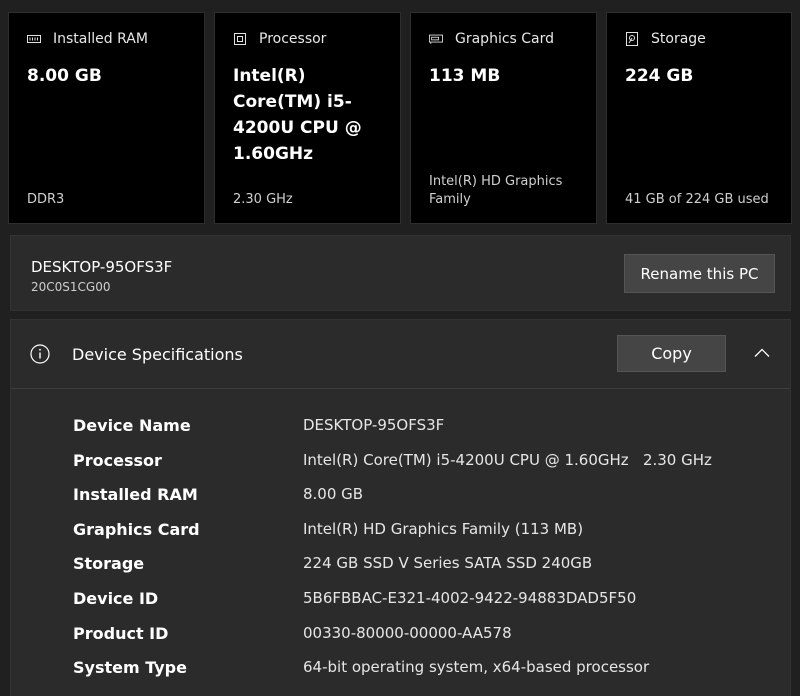  Describe the element at coordinates (470, 597) in the screenshot. I see `spec-value: 5B6FBBAC-E321-4002-9422-94883DAD5F50` at that location.